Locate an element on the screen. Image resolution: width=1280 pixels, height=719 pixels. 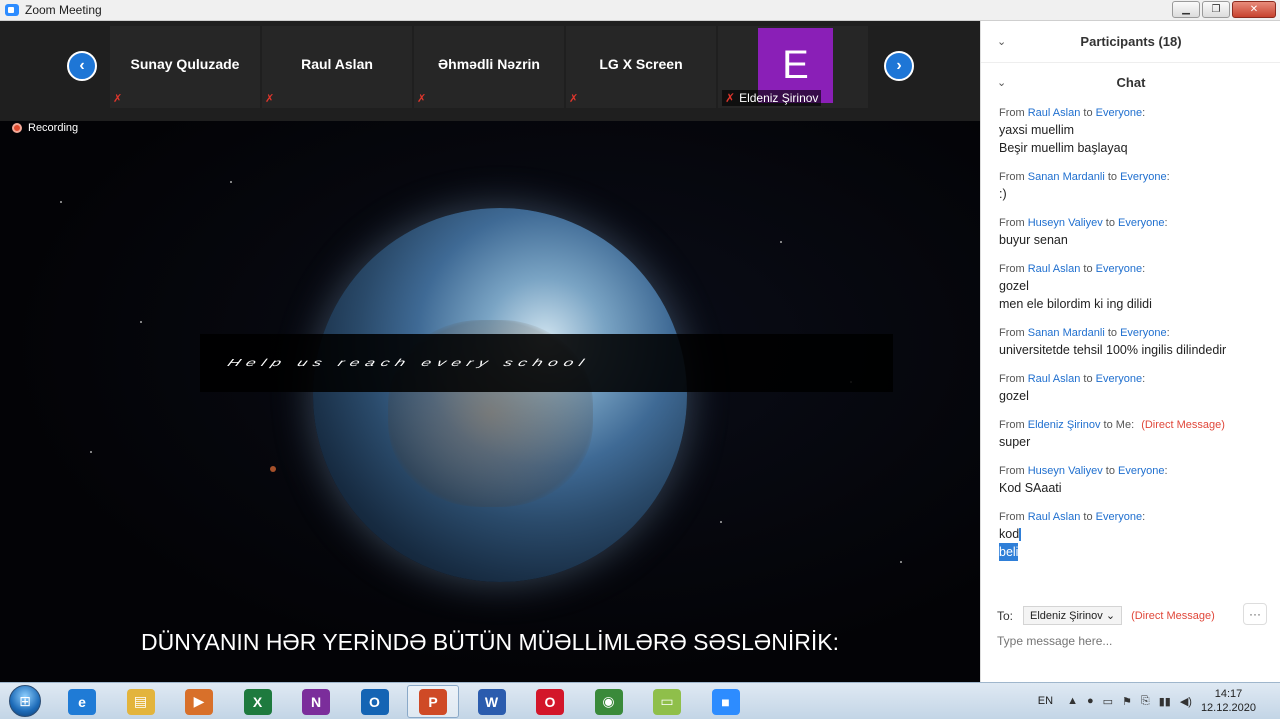
opera-icon: O is located at coordinates (550, 701).